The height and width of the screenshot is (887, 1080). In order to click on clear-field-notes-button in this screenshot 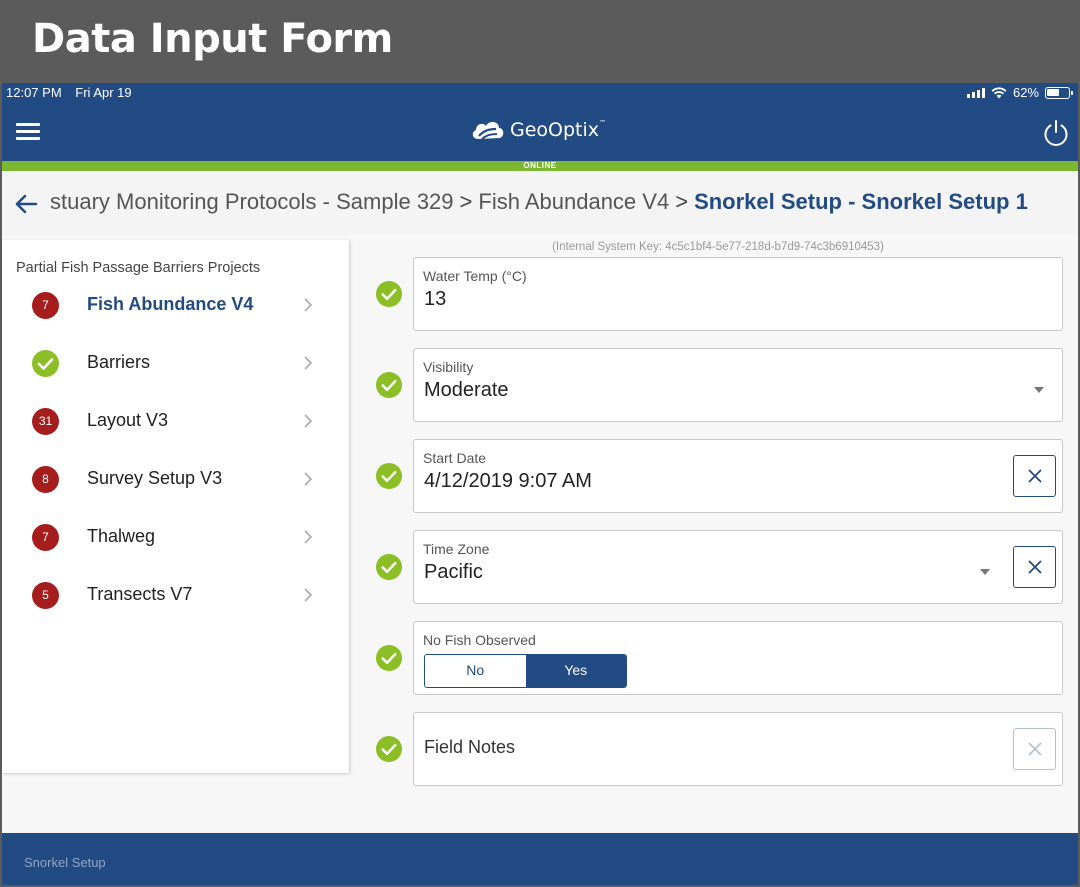, I will do `click(1034, 749)`.